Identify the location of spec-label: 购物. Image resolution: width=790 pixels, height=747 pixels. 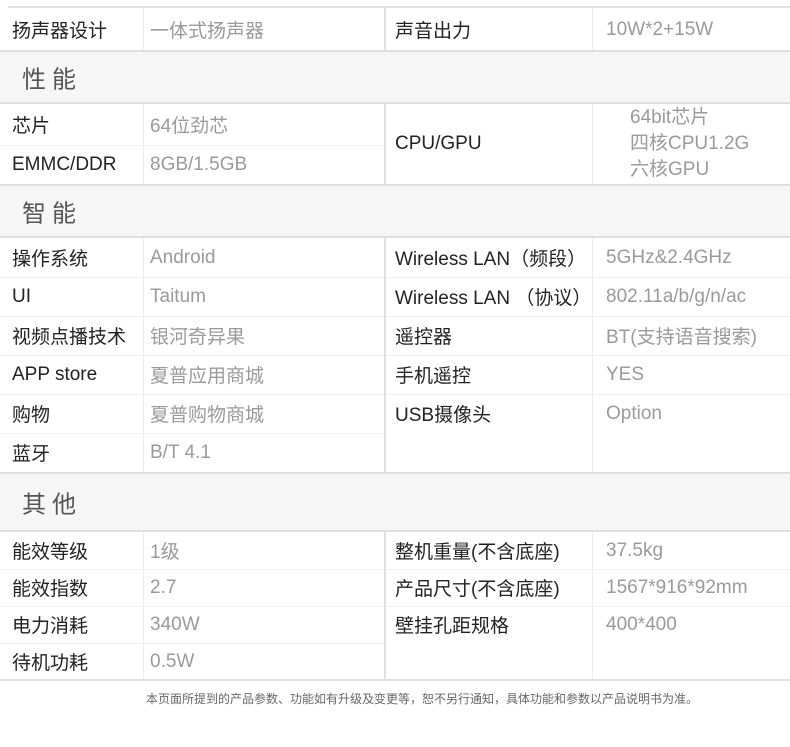
(31, 415).